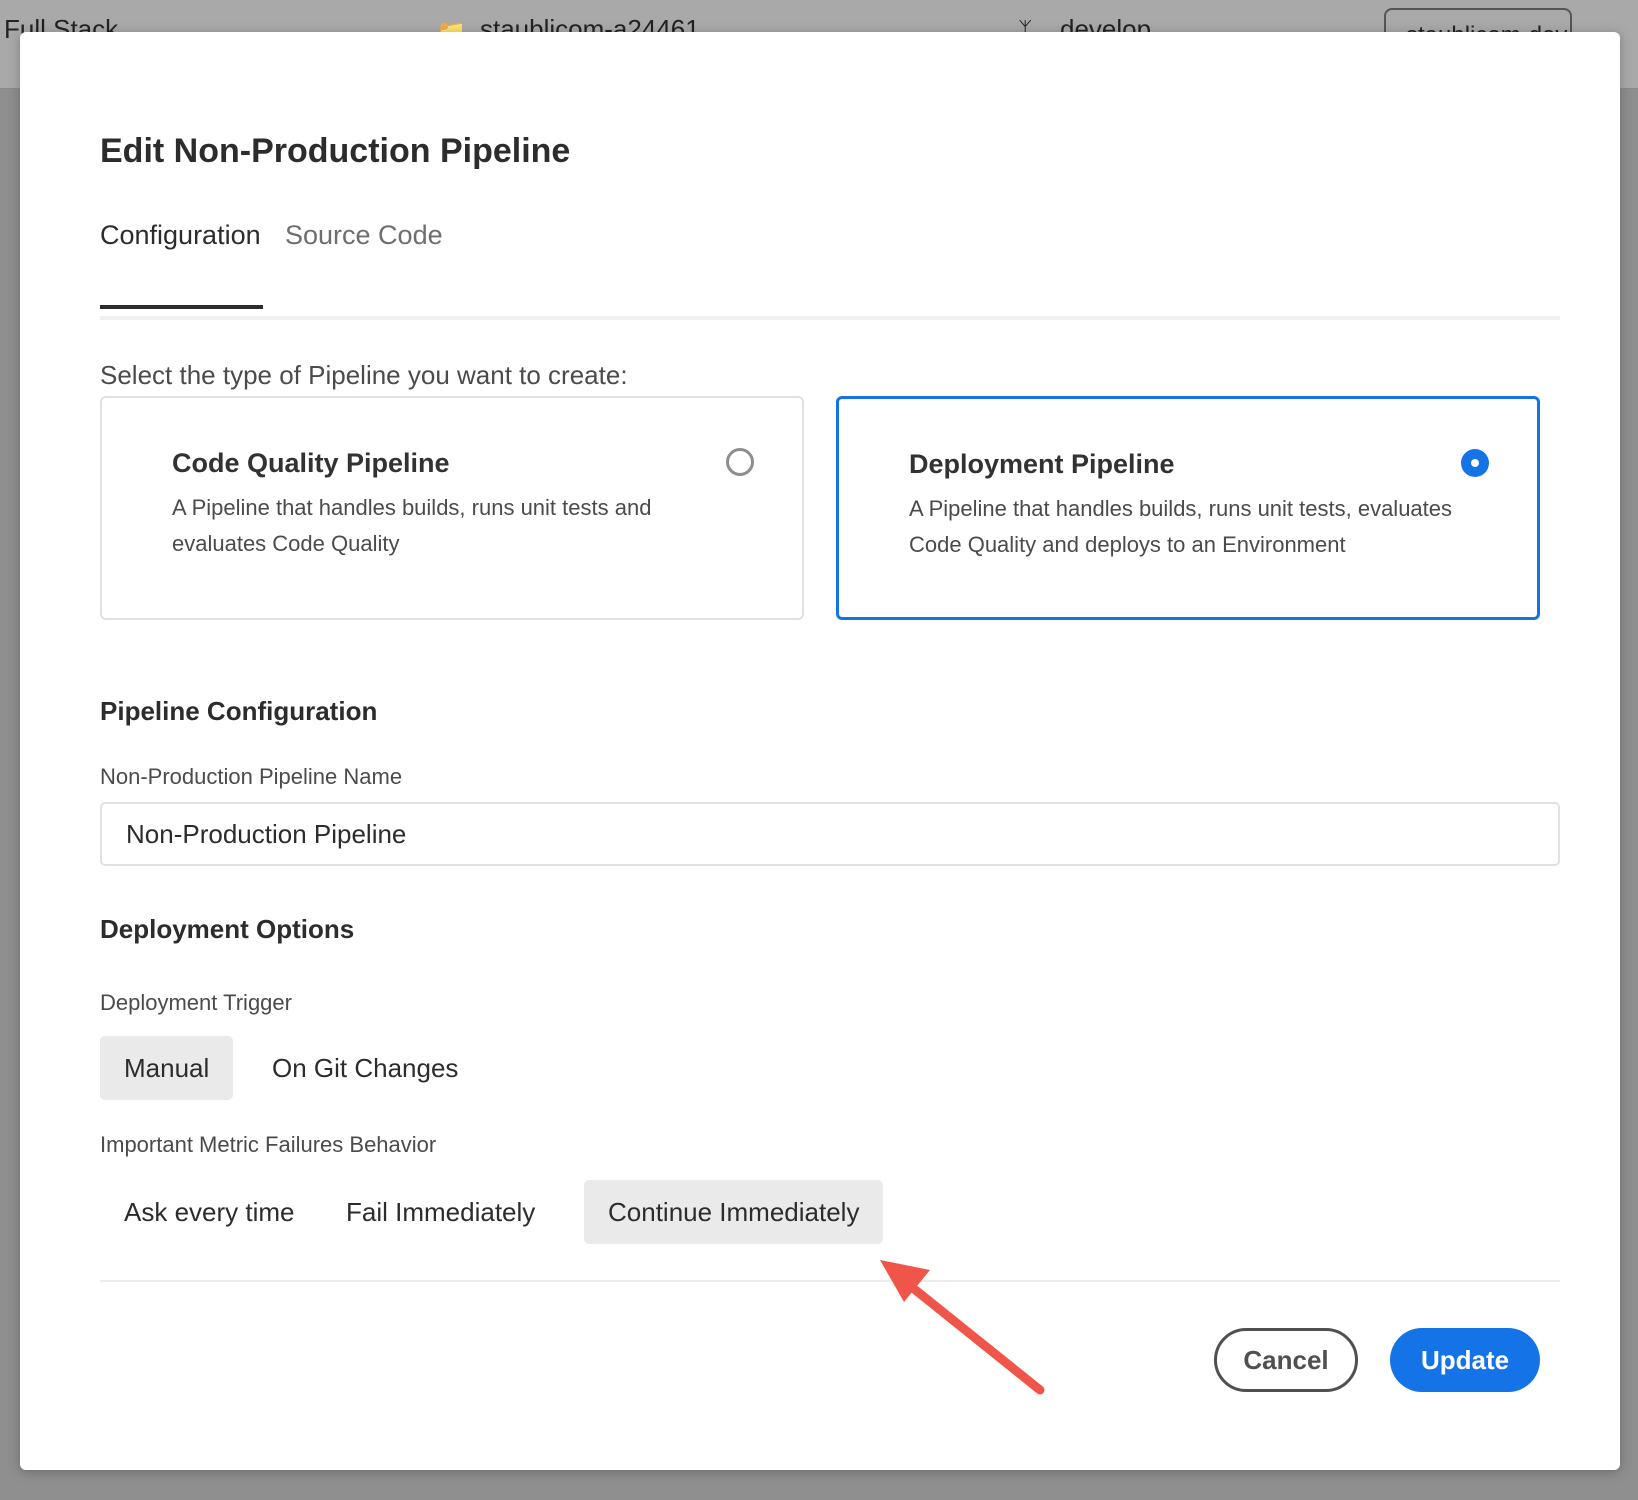  What do you see at coordinates (1475, 463) in the screenshot?
I see `deployment-radio` at bounding box center [1475, 463].